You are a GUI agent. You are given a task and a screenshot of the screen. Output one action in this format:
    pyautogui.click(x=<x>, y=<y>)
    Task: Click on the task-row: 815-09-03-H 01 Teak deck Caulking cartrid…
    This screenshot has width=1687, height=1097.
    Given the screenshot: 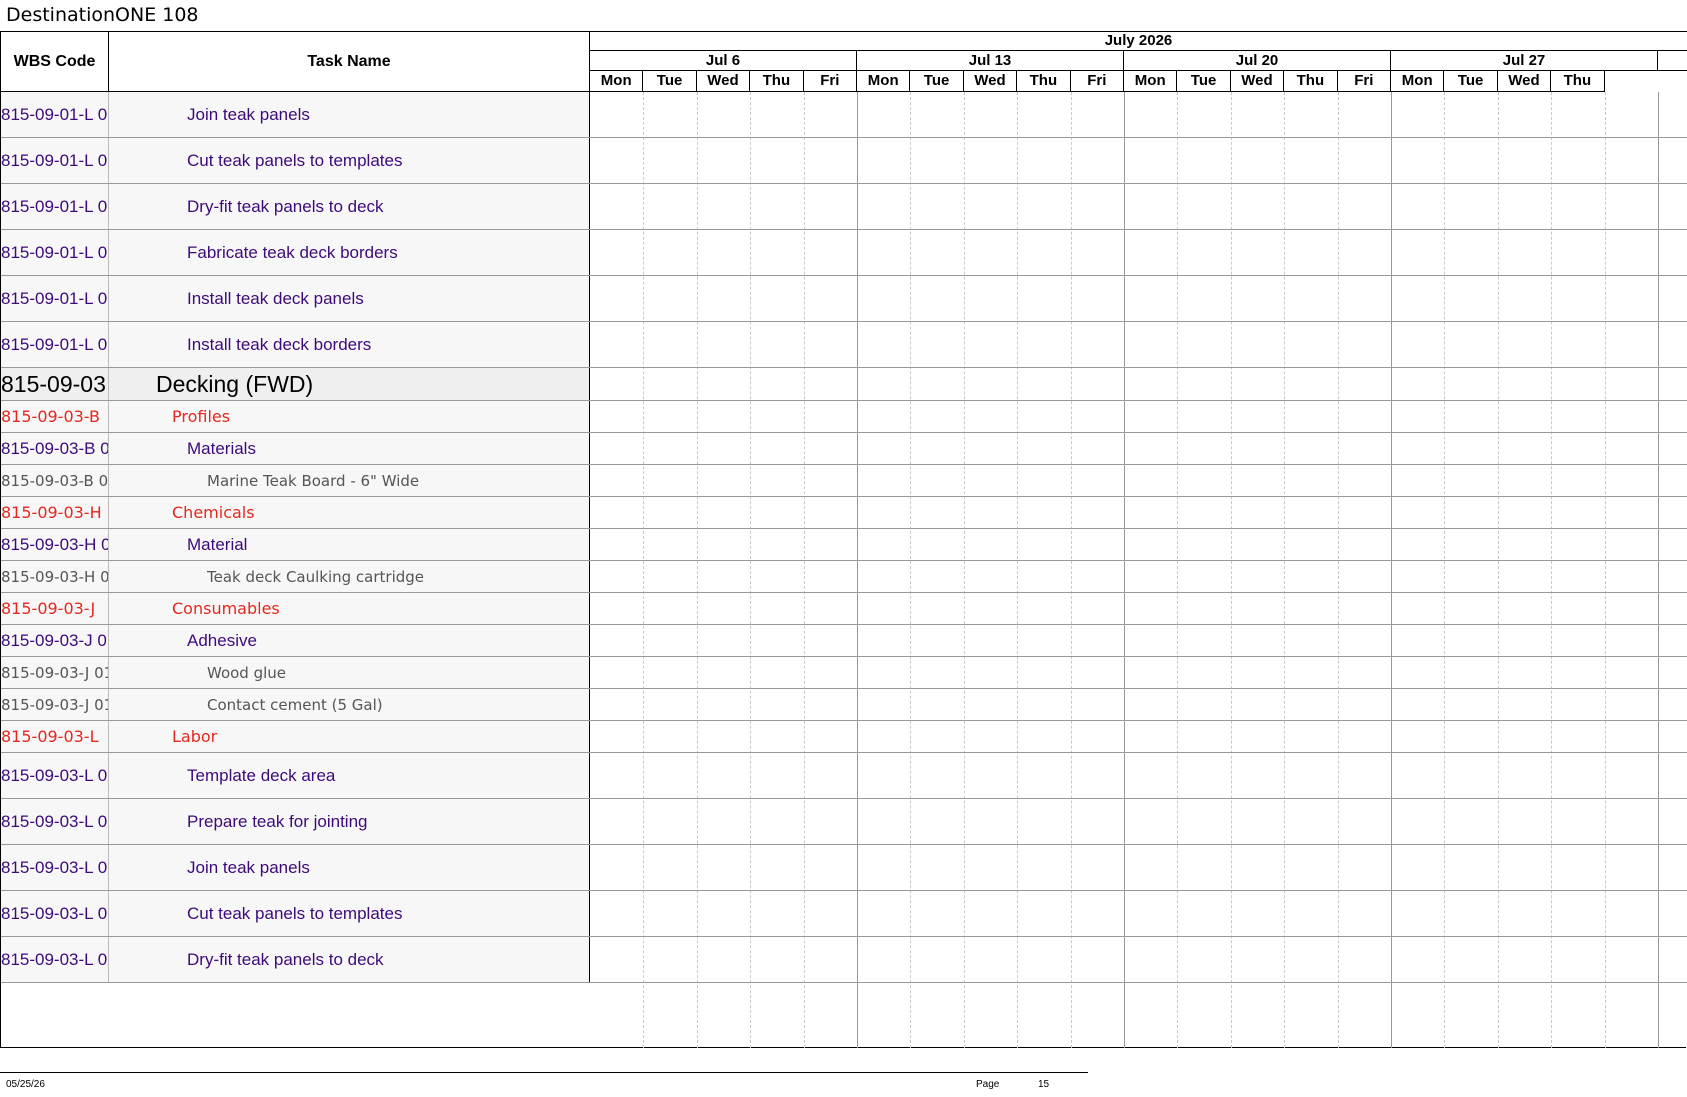 What is the action you would take?
    pyautogui.click(x=295, y=577)
    